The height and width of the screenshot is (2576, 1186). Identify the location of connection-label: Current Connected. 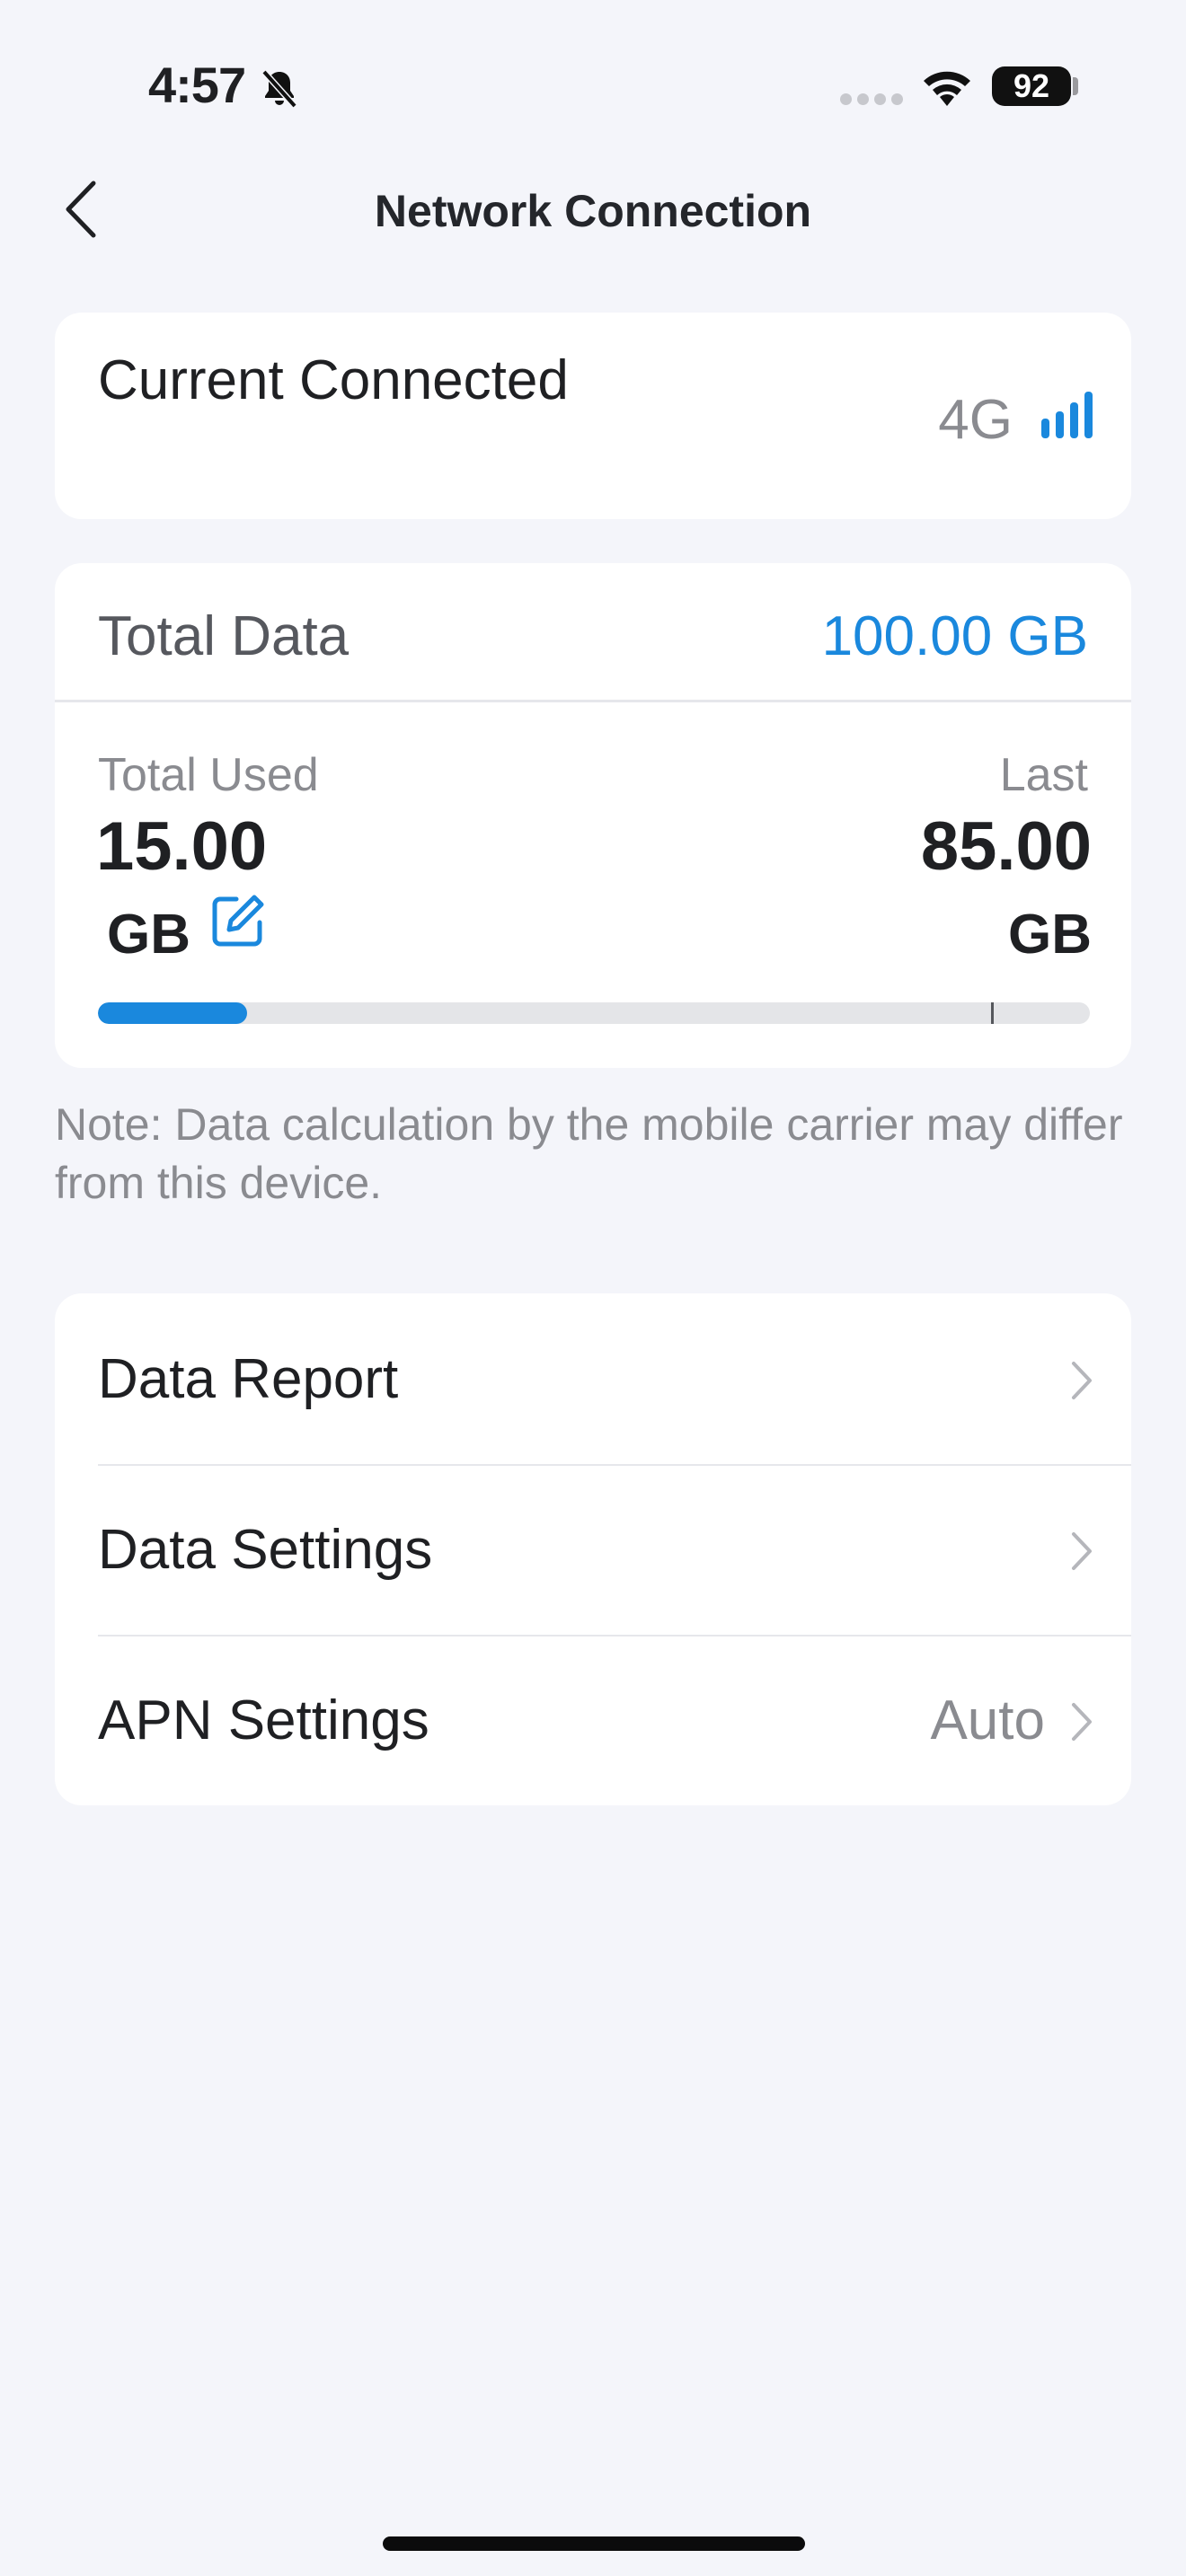
(333, 380).